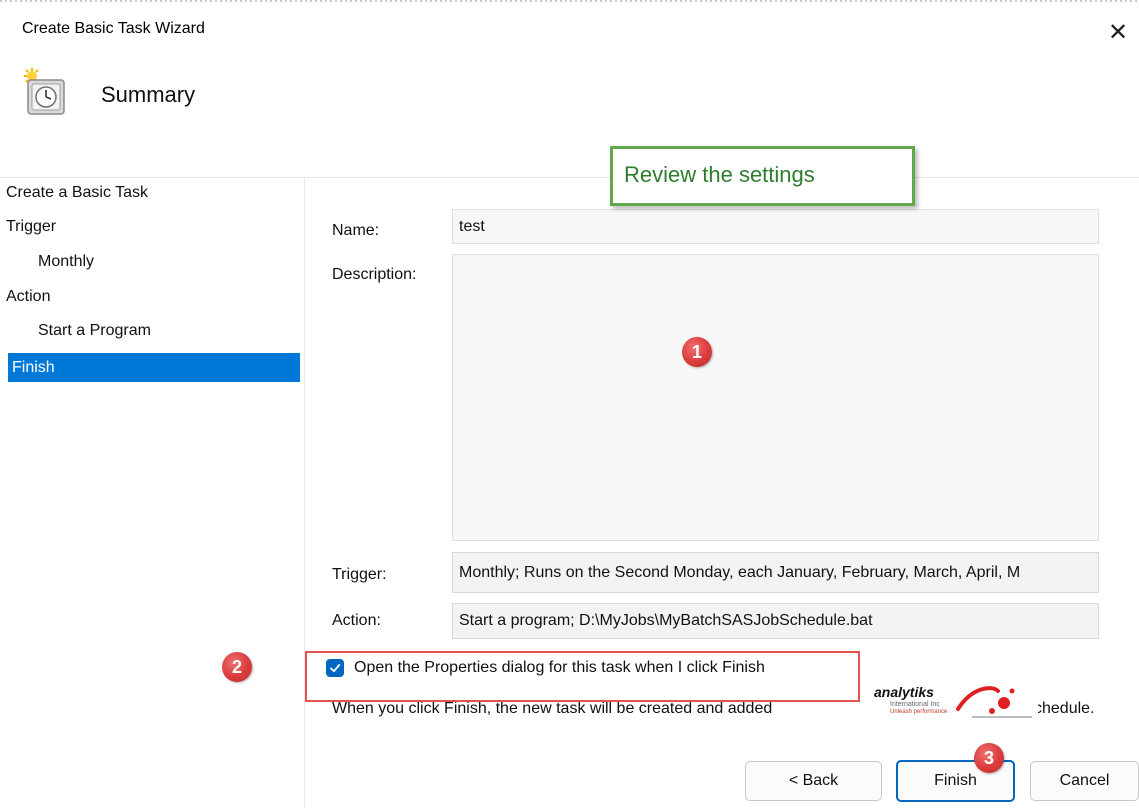 This screenshot has width=1139, height=808. Describe the element at coordinates (994, 702) in the screenshot. I see `logo-swoosh-icon` at that location.